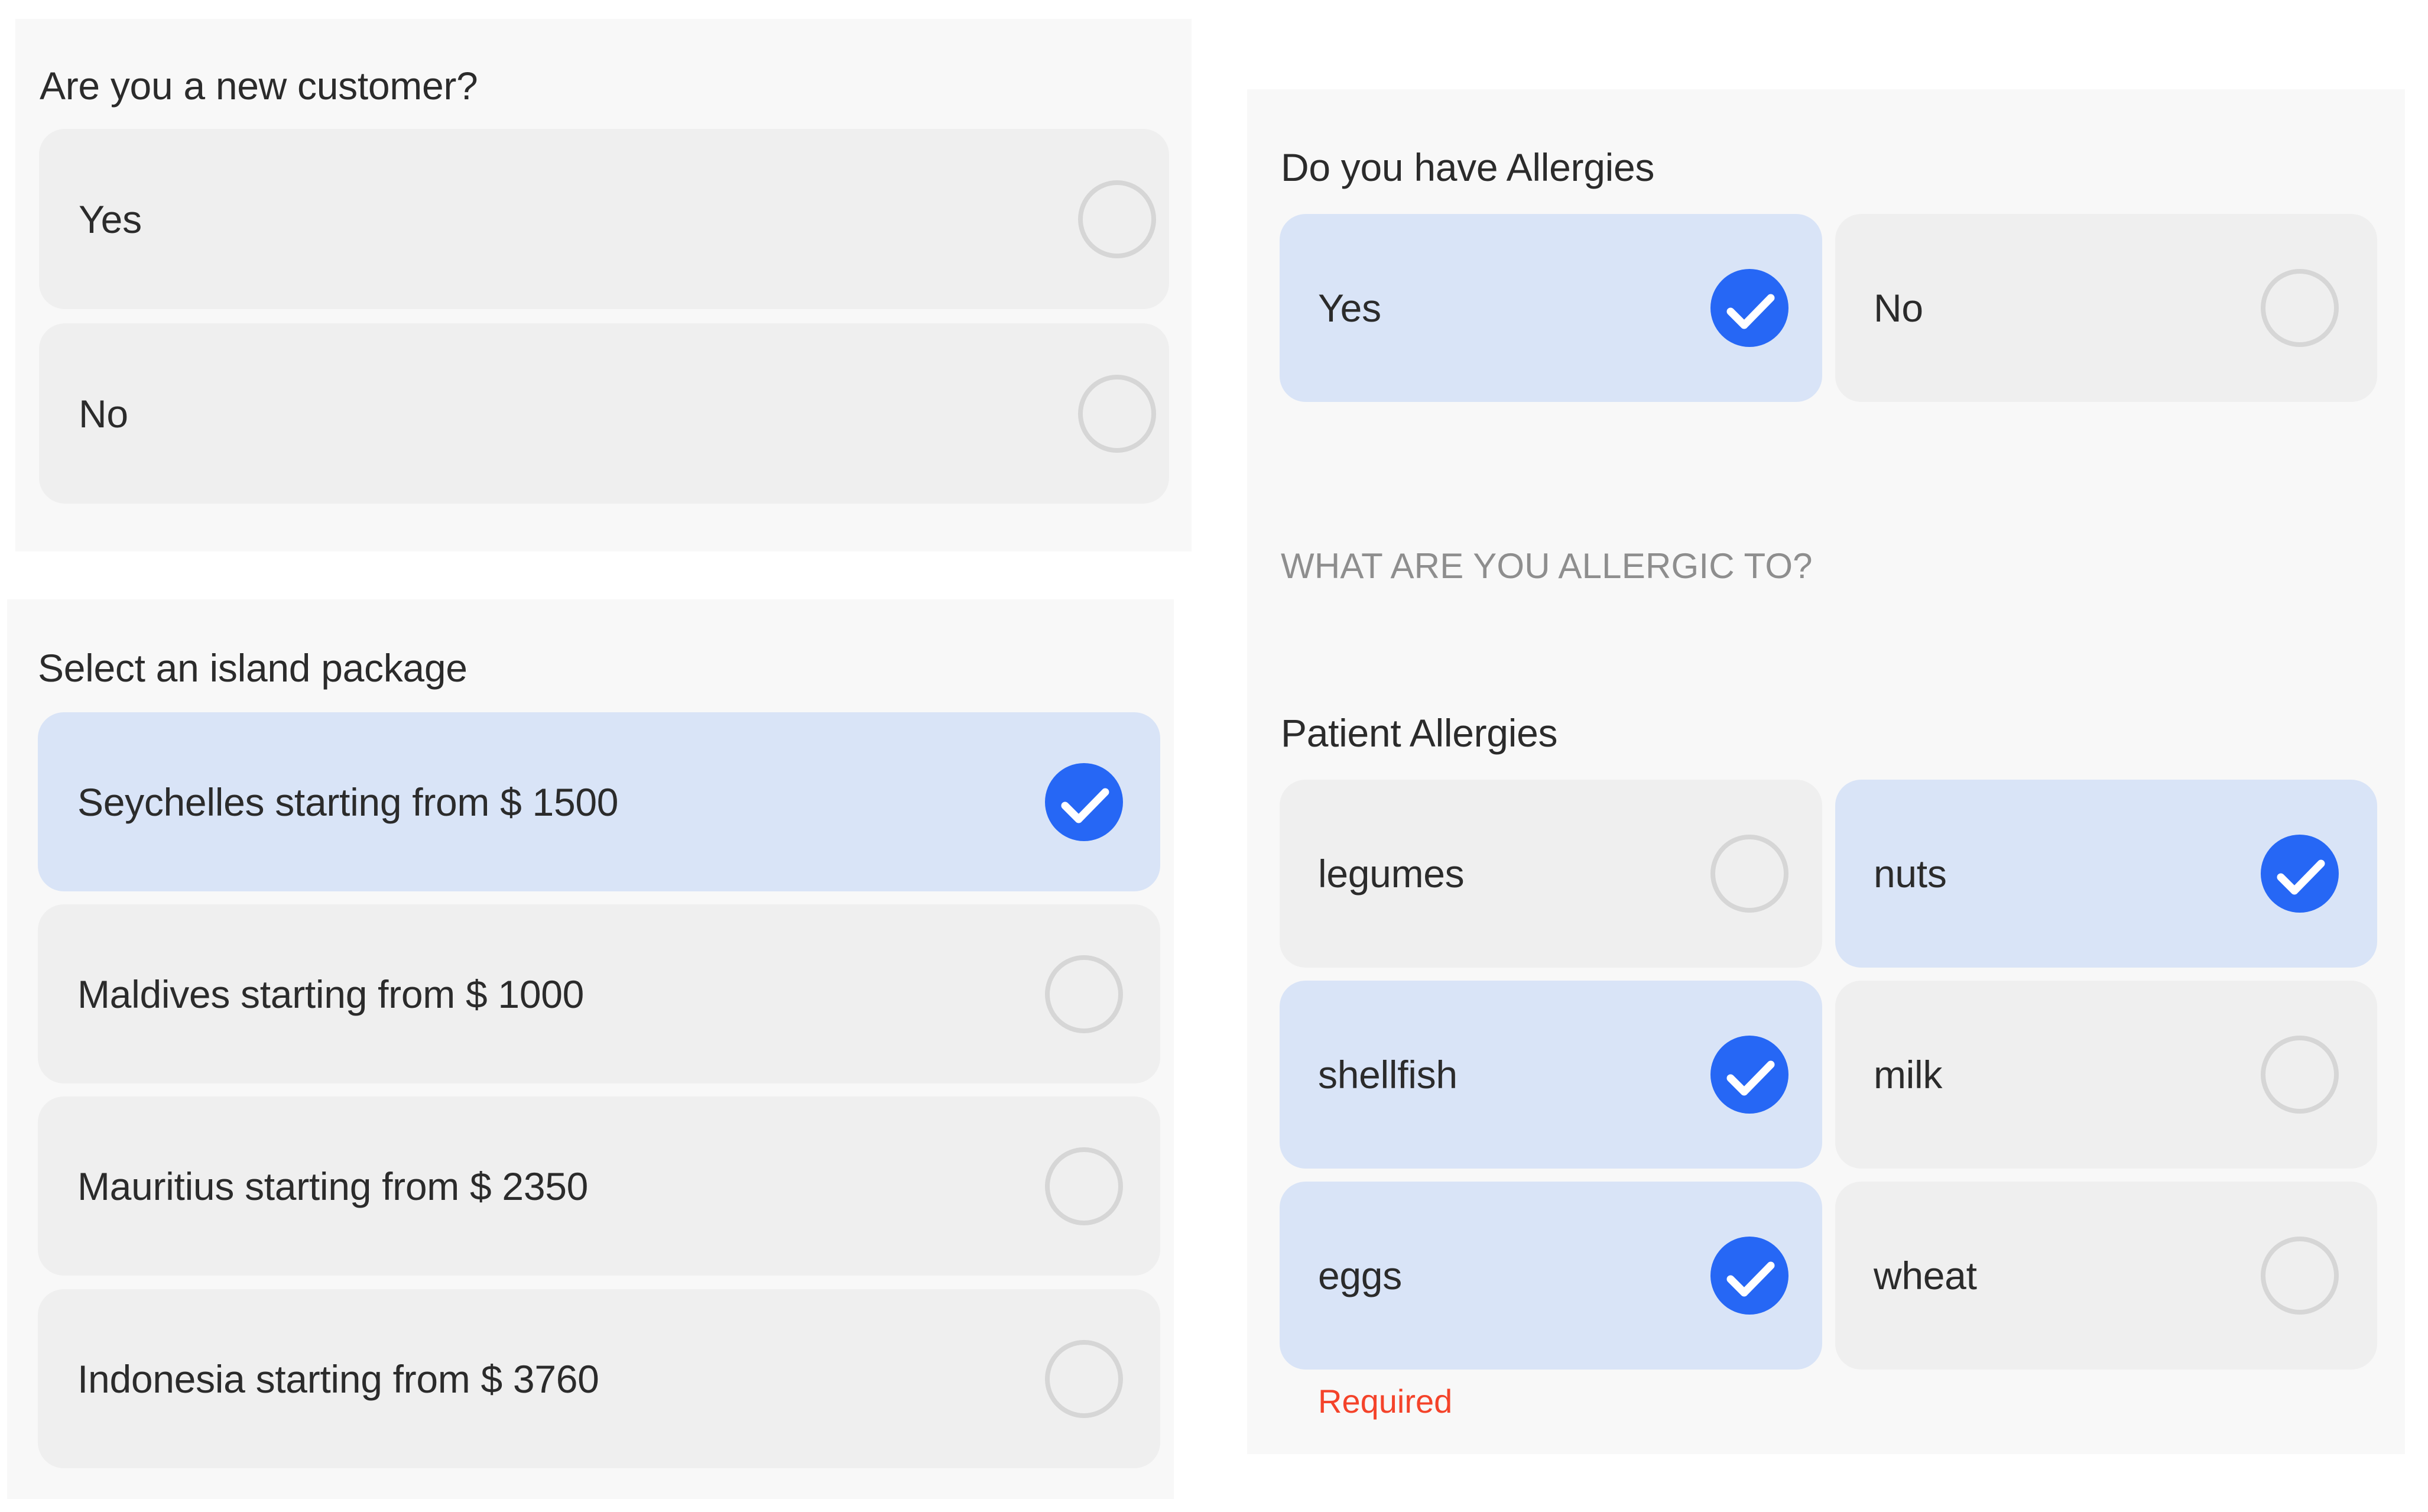 Image resolution: width=2428 pixels, height=1512 pixels. Describe the element at coordinates (253, 668) in the screenshot. I see `island-package-question: Select an island package` at that location.